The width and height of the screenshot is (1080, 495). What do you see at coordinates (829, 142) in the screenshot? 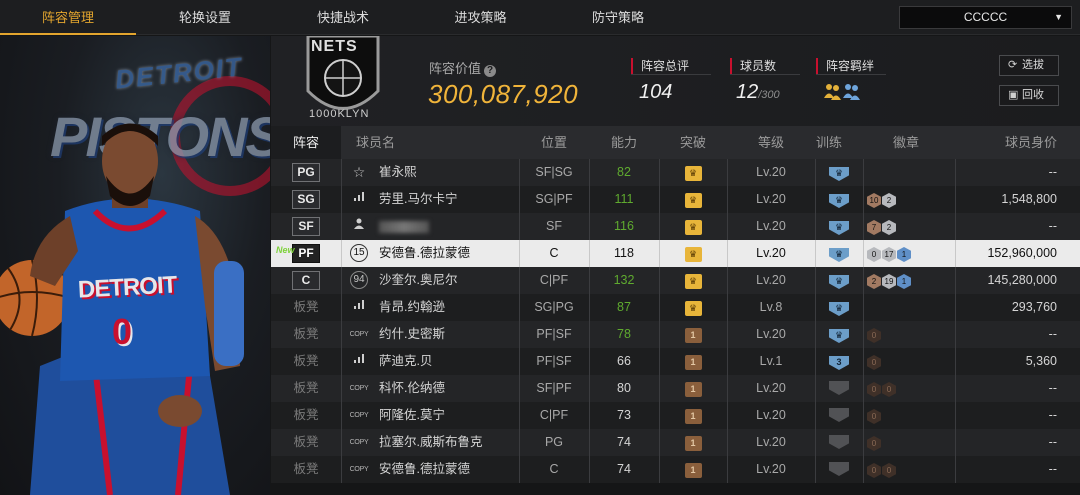
I see `column-header-training: 训练` at bounding box center [829, 142].